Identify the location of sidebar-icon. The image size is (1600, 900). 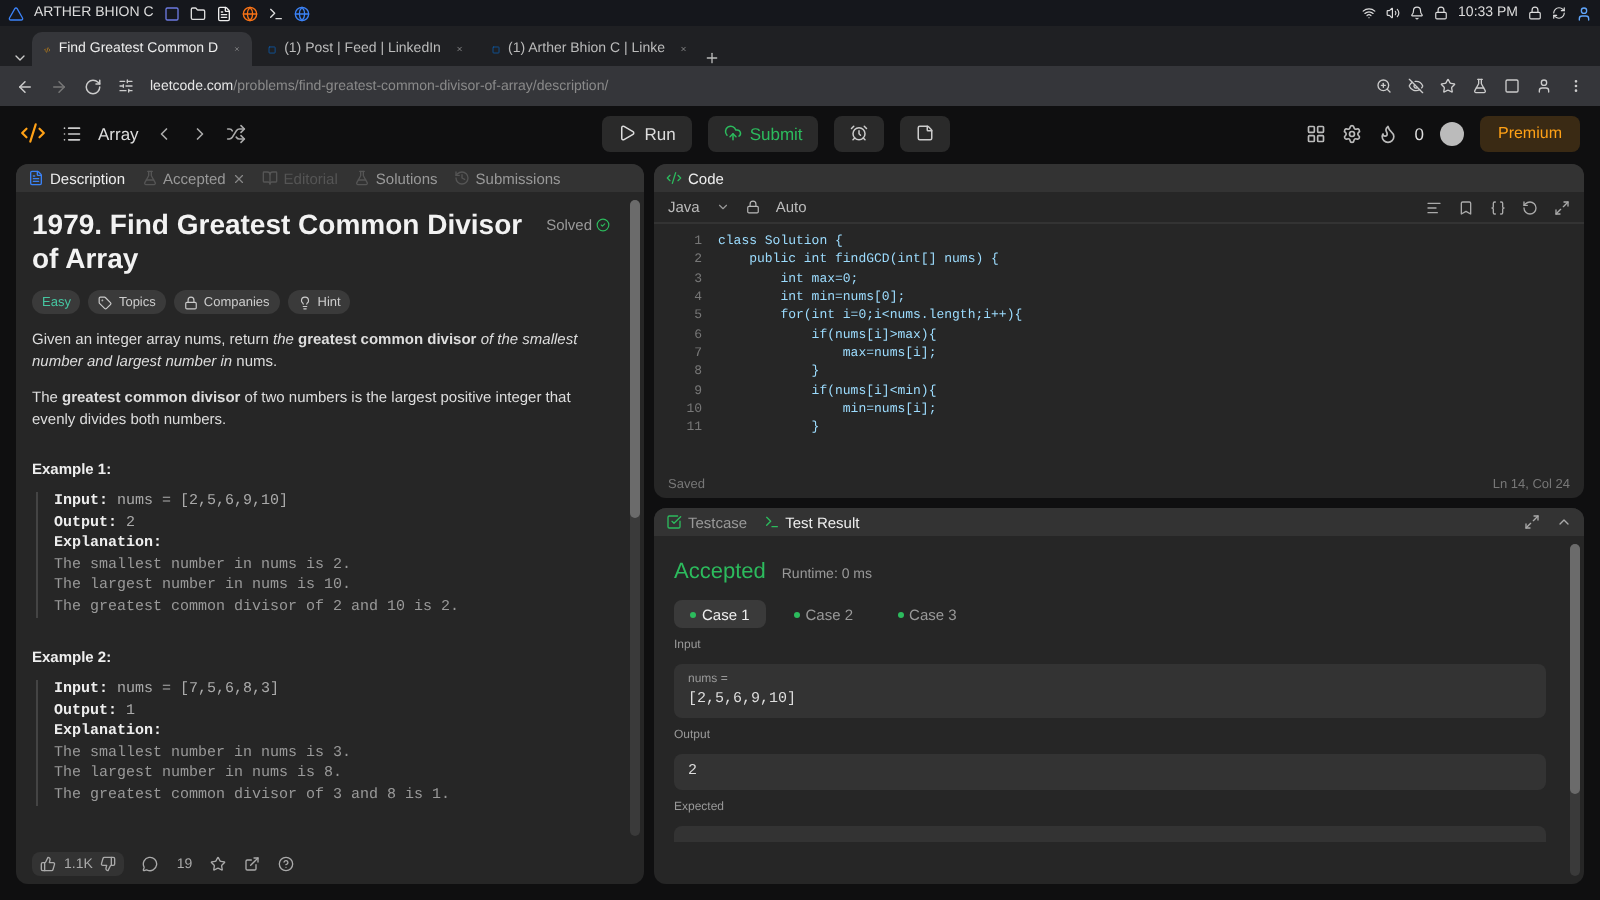
(1512, 86).